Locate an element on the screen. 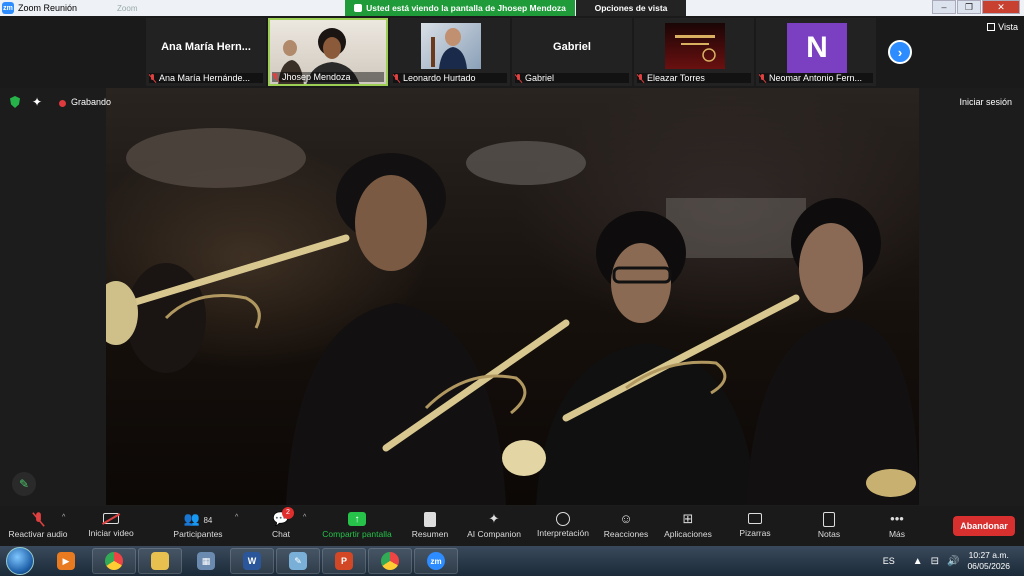 The image size is (1024, 576). start-video-label: Iniciar video is located at coordinates (111, 533).